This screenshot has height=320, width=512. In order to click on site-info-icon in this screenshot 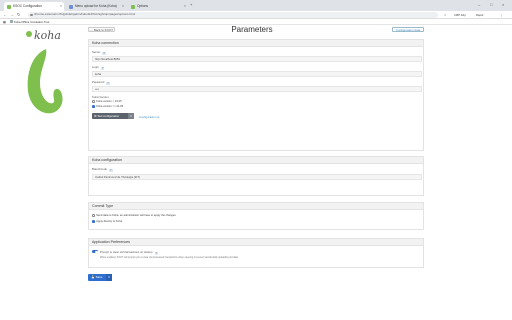, I will do `click(31, 15)`.